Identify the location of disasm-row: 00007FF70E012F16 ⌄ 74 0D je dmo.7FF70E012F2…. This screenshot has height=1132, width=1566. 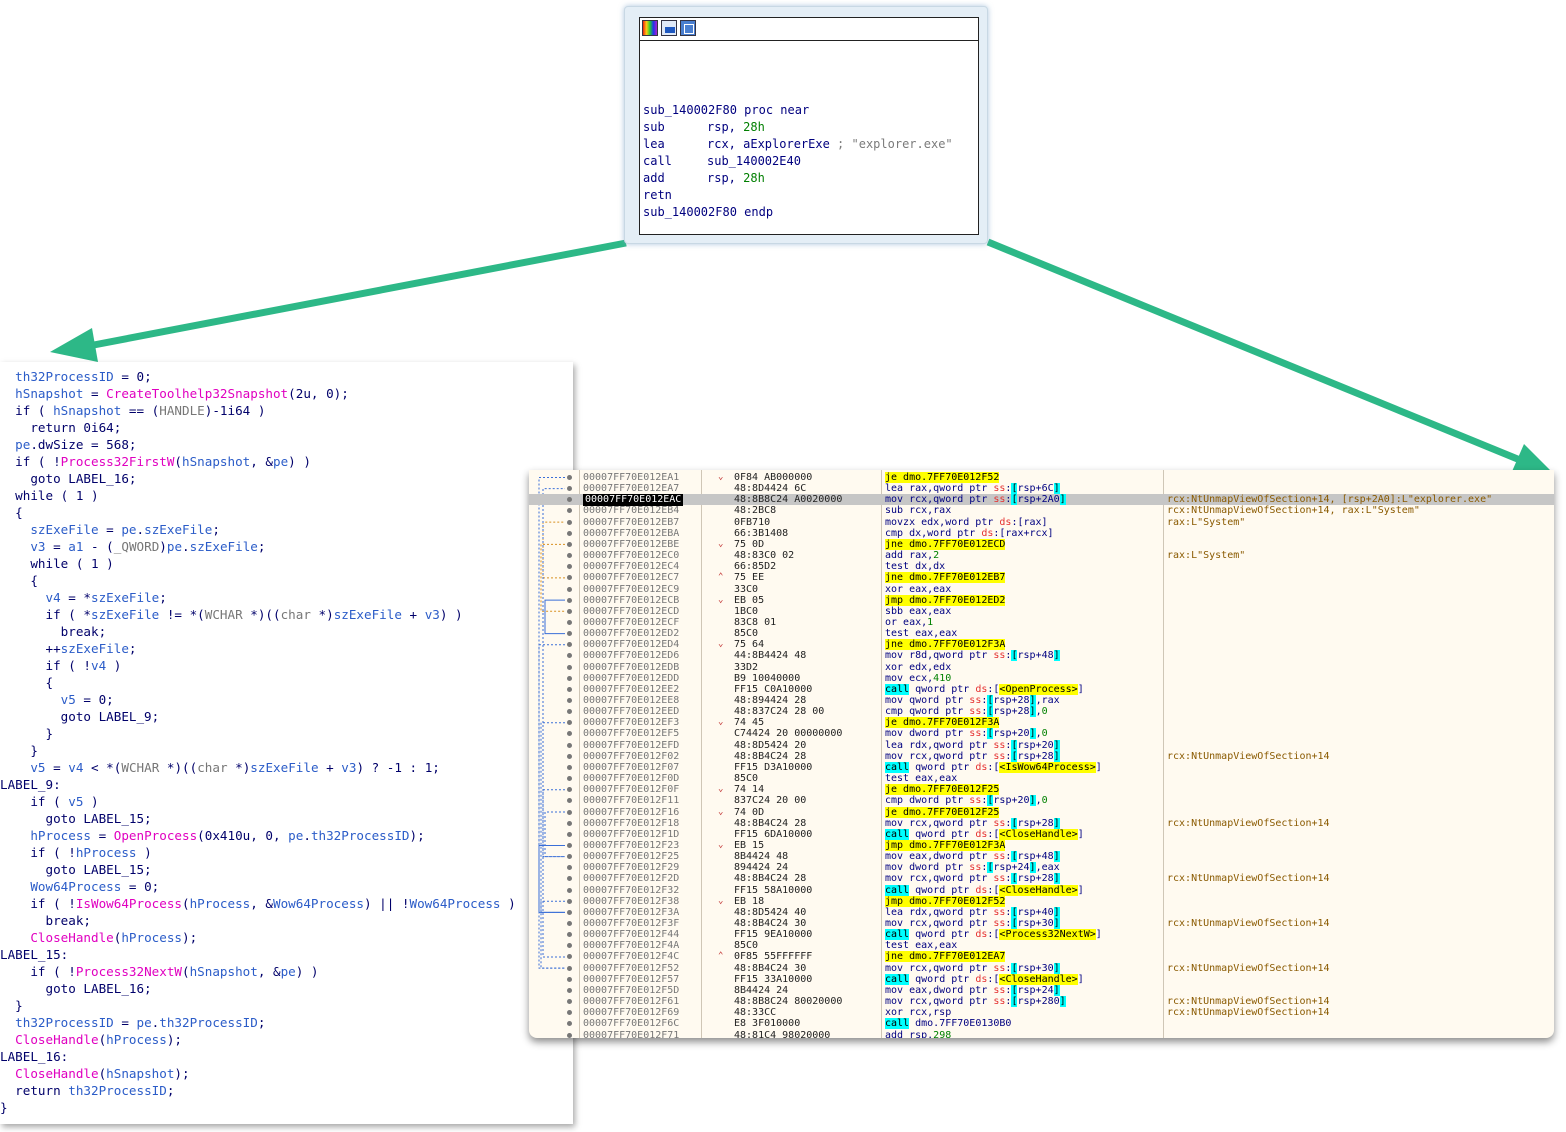
(1041, 812).